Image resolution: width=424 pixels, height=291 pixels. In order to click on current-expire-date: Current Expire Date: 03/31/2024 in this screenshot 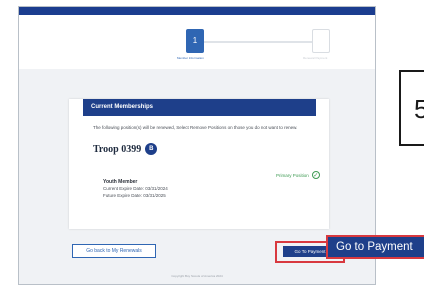, I will do `click(135, 188)`.